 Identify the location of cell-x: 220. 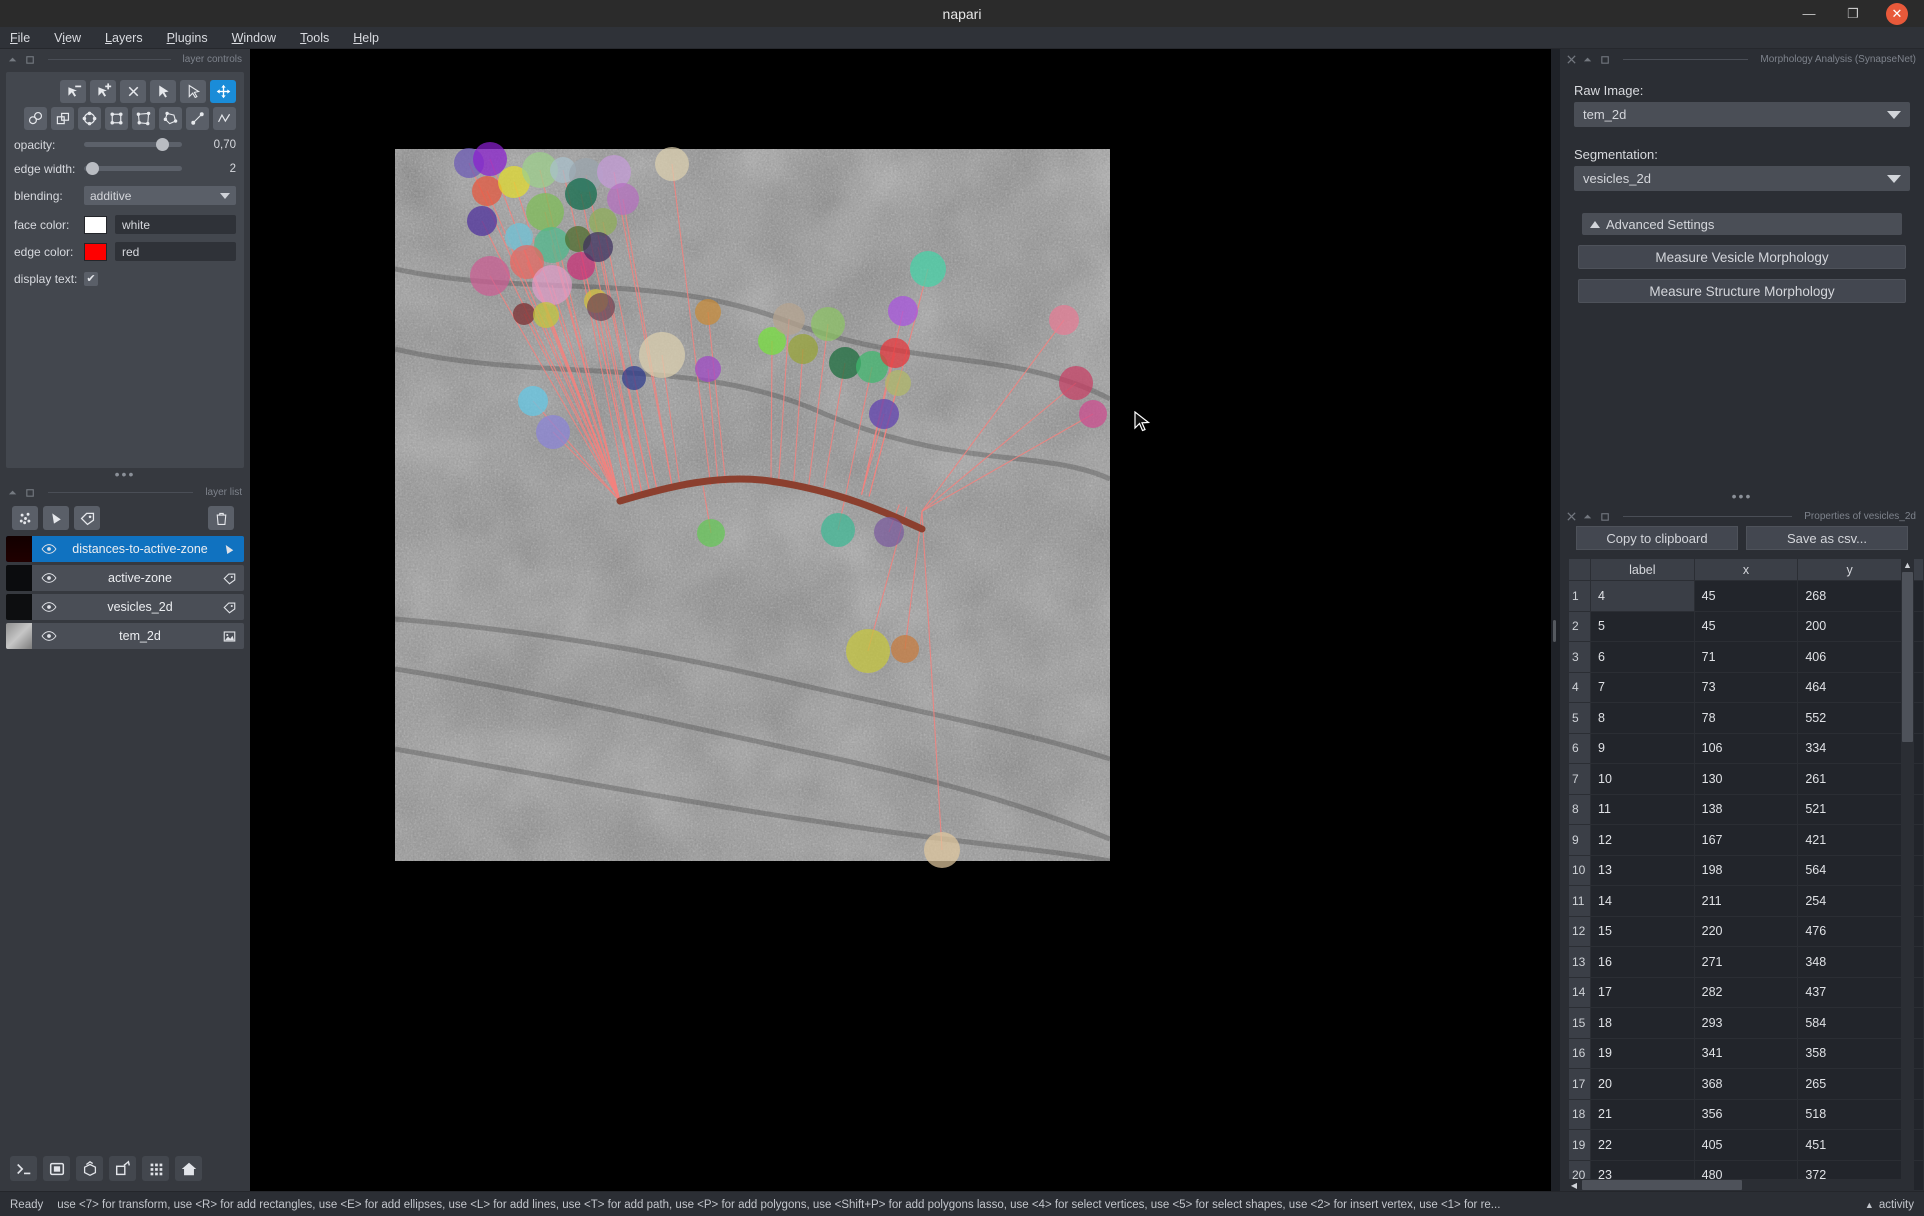
(1746, 931).